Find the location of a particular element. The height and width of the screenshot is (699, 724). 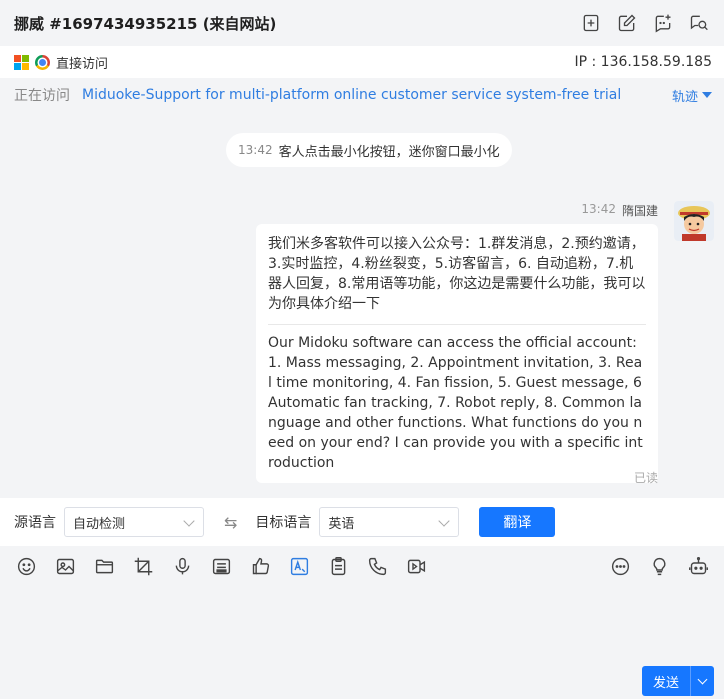

agent-avatar is located at coordinates (694, 221).